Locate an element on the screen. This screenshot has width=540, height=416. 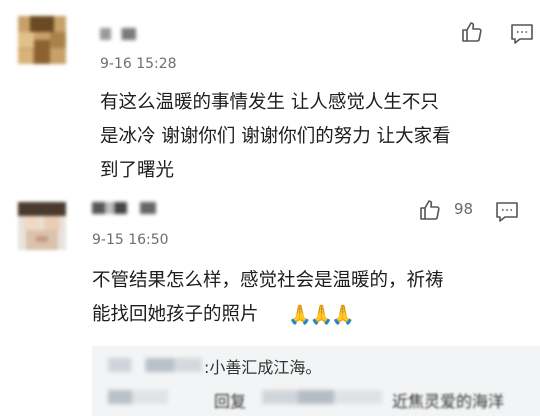
comment-text-line-3: 到了曙光 is located at coordinates (137, 170).